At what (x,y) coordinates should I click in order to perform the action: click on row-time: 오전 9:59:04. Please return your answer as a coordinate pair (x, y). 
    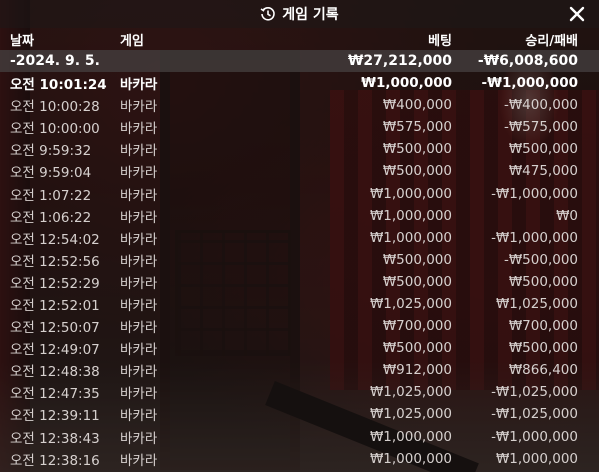
    Looking at the image, I should click on (51, 173).